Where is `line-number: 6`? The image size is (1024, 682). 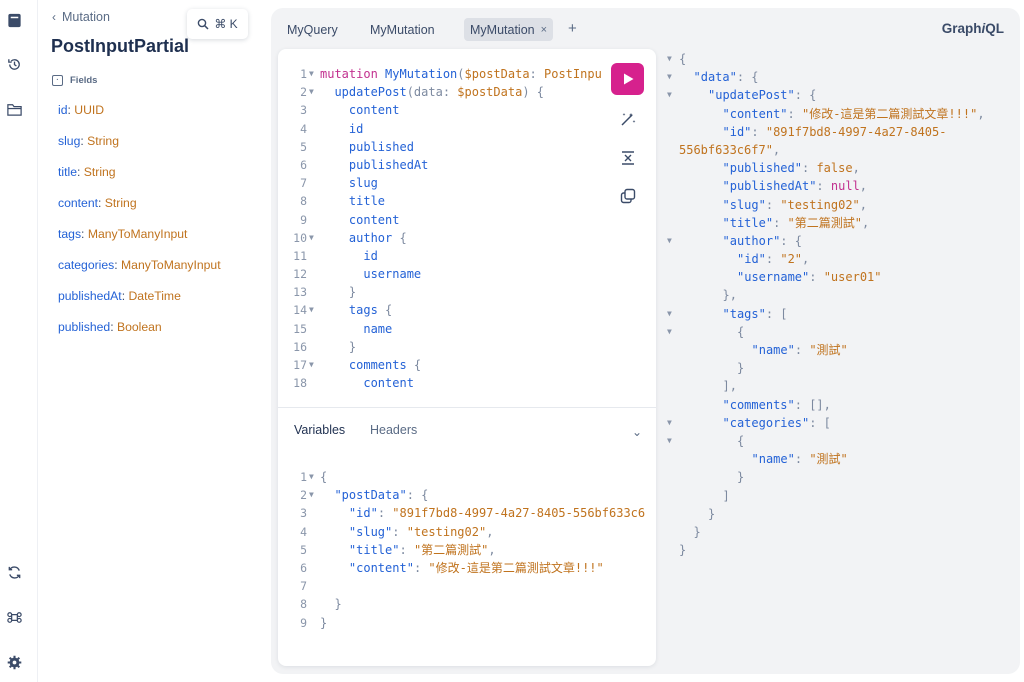 line-number: 6 is located at coordinates (303, 567).